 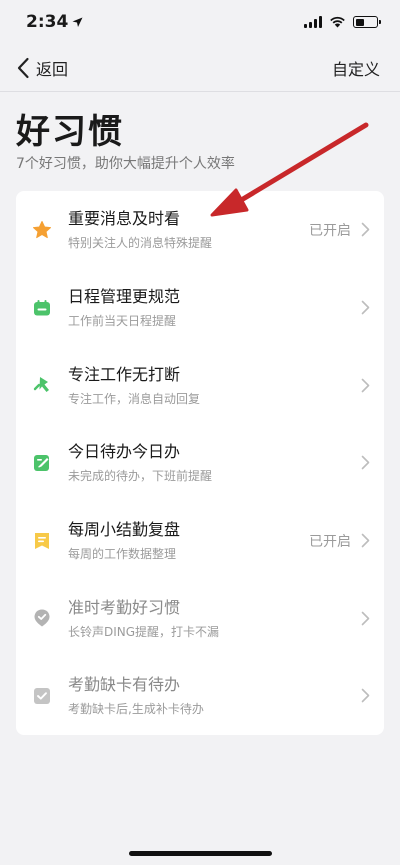 What do you see at coordinates (200, 385) in the screenshot?
I see `habit-row-focus: 专注工作无打断 专注工作，消息自动回复` at bounding box center [200, 385].